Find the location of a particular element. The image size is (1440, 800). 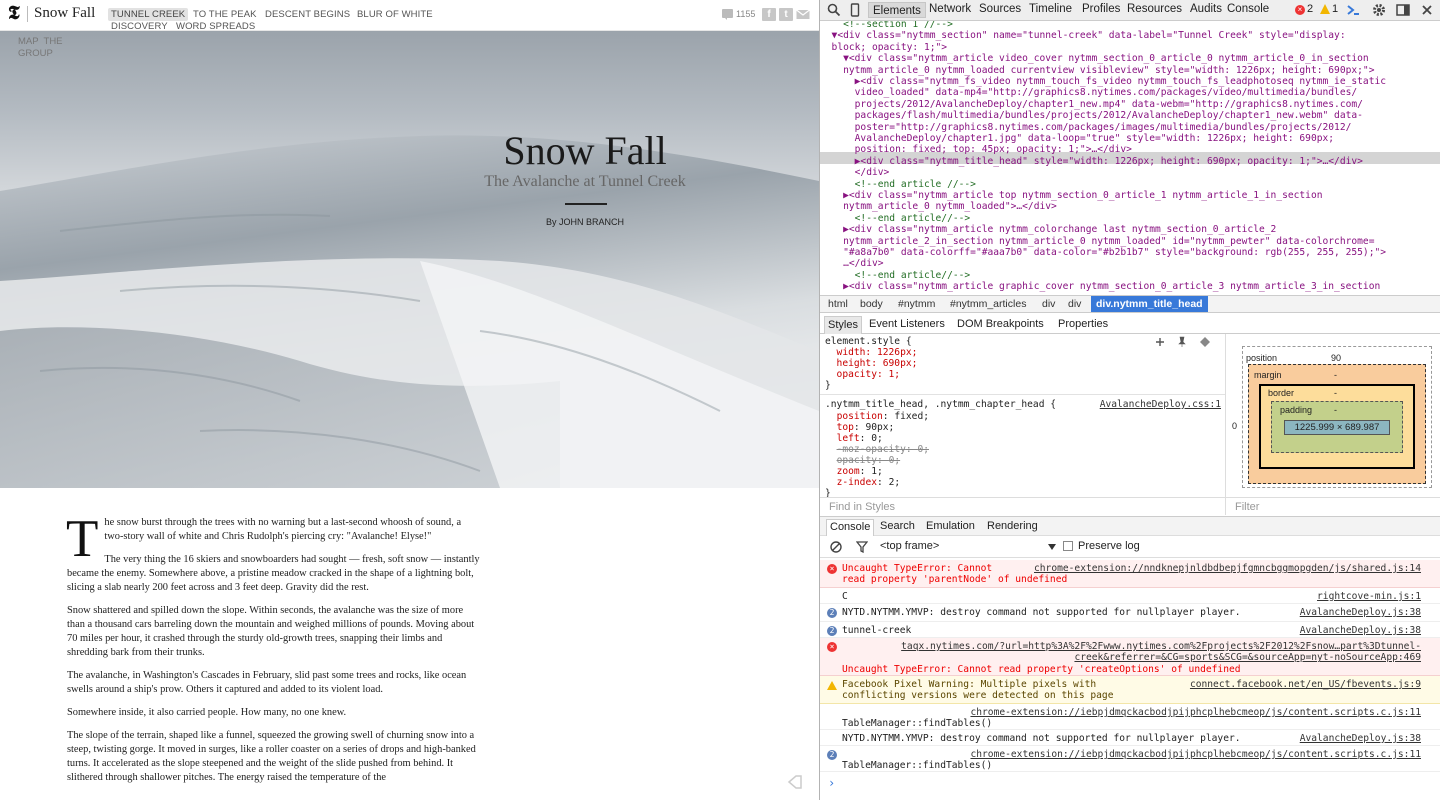

breadcrumb-item: #nytmm is located at coordinates (916, 304).